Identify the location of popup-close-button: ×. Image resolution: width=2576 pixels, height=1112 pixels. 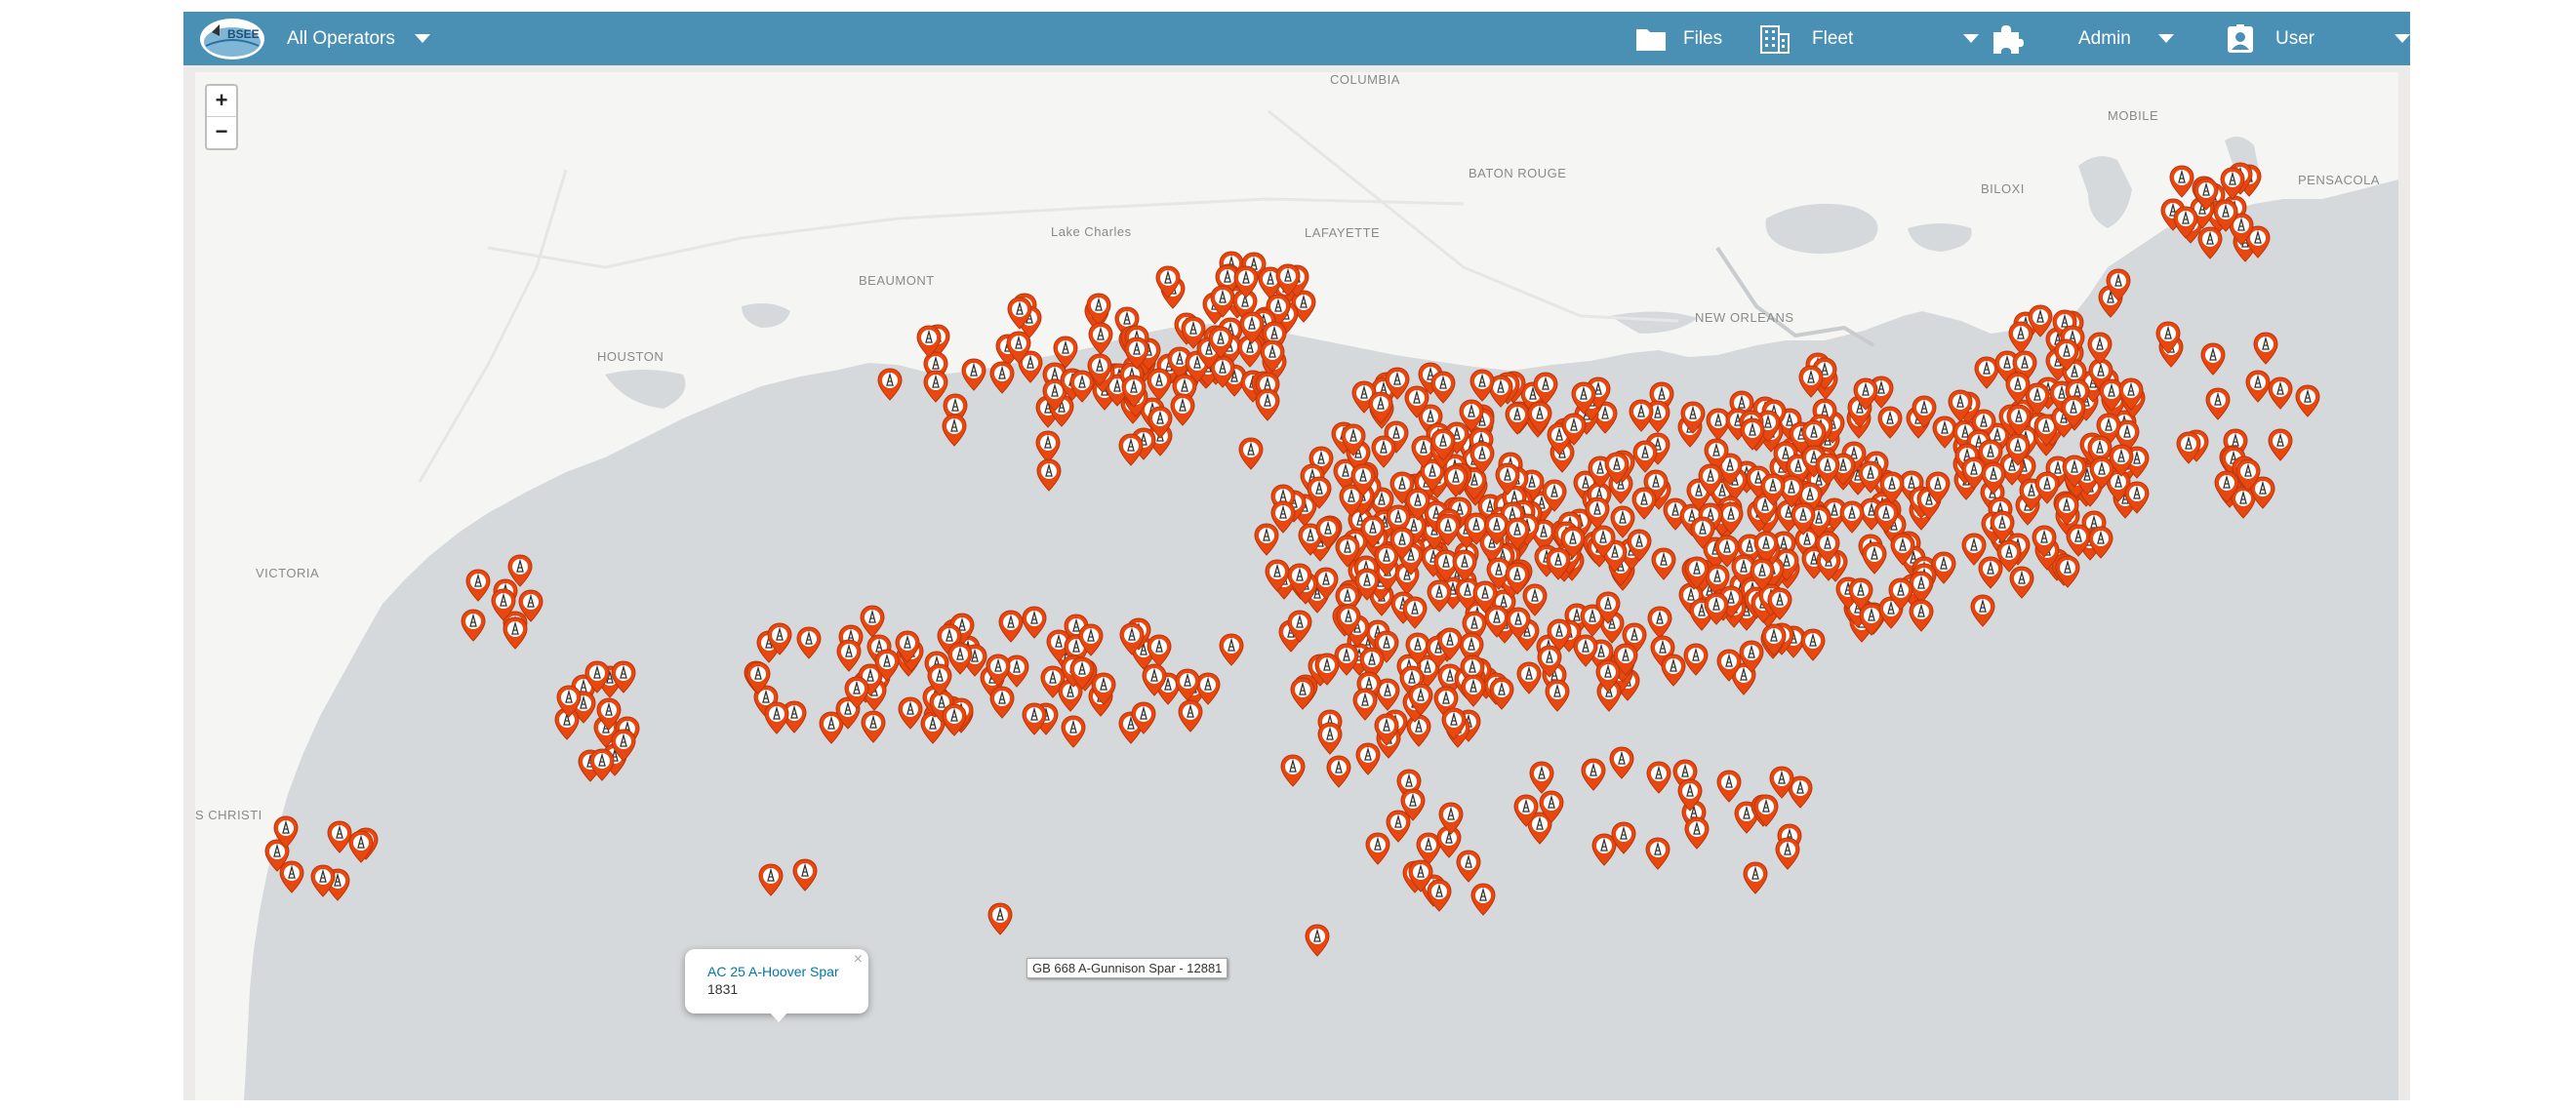
(858, 960).